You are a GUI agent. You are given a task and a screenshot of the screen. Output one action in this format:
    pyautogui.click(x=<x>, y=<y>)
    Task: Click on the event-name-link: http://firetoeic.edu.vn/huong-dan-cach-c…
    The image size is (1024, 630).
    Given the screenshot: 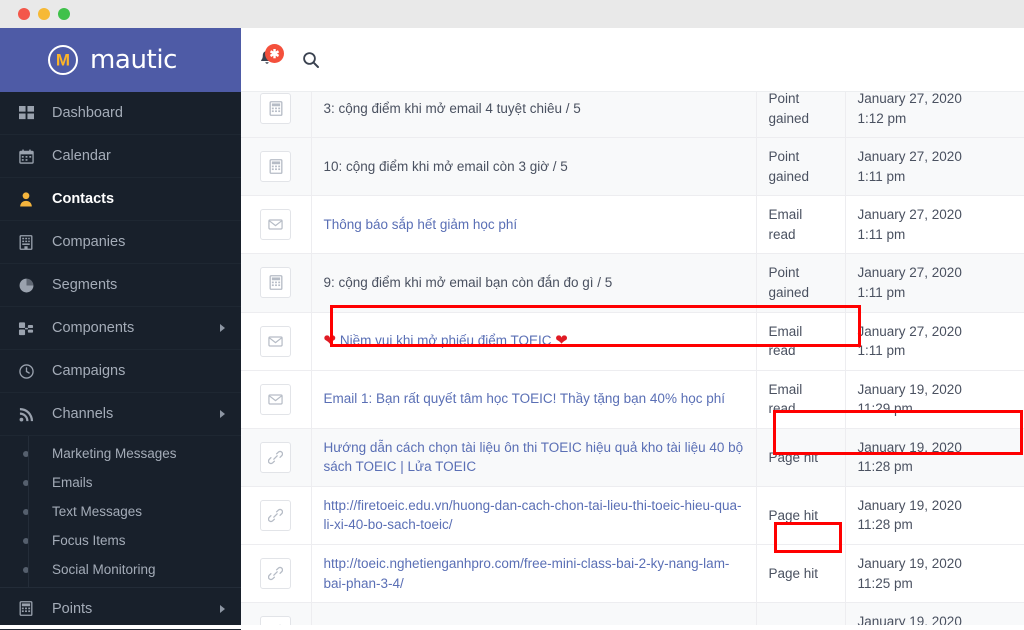 What is the action you would take?
    pyautogui.click(x=533, y=515)
    